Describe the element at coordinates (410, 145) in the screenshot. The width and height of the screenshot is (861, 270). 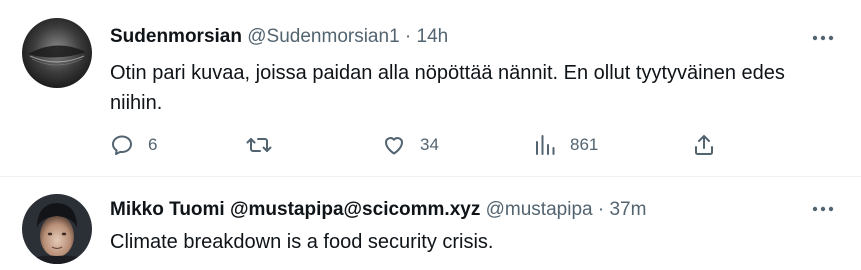
I see `like-button: 34` at that location.